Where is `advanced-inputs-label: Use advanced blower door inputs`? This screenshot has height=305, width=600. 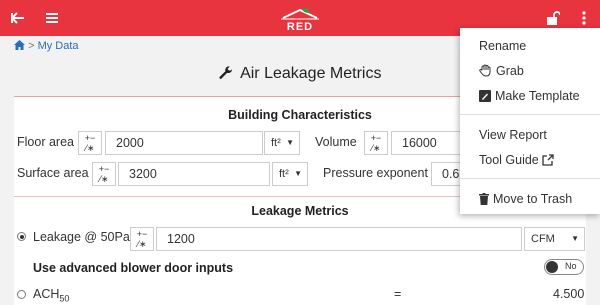
advanced-inputs-label: Use advanced blower door inputs is located at coordinates (133, 268).